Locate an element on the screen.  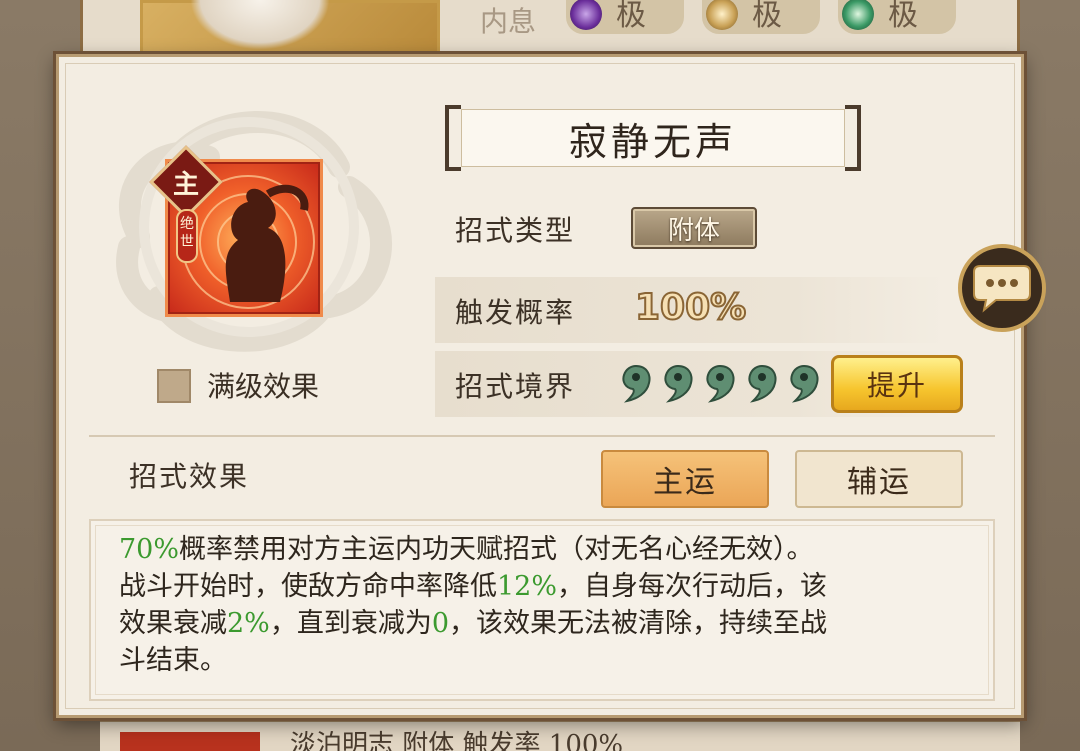
desc-highlight: 0 is located at coordinates (440, 623).